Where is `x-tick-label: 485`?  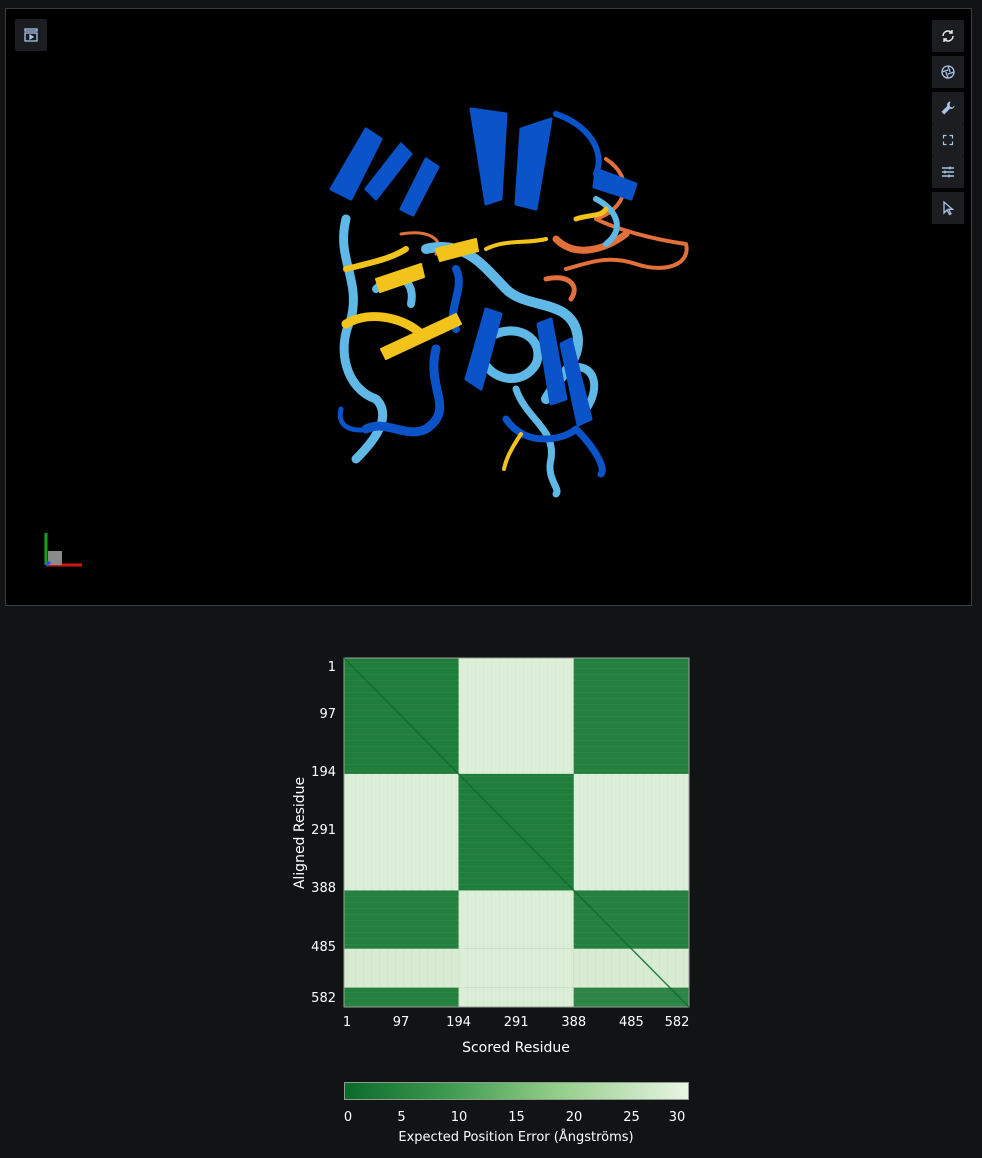
x-tick-label: 485 is located at coordinates (631, 1022).